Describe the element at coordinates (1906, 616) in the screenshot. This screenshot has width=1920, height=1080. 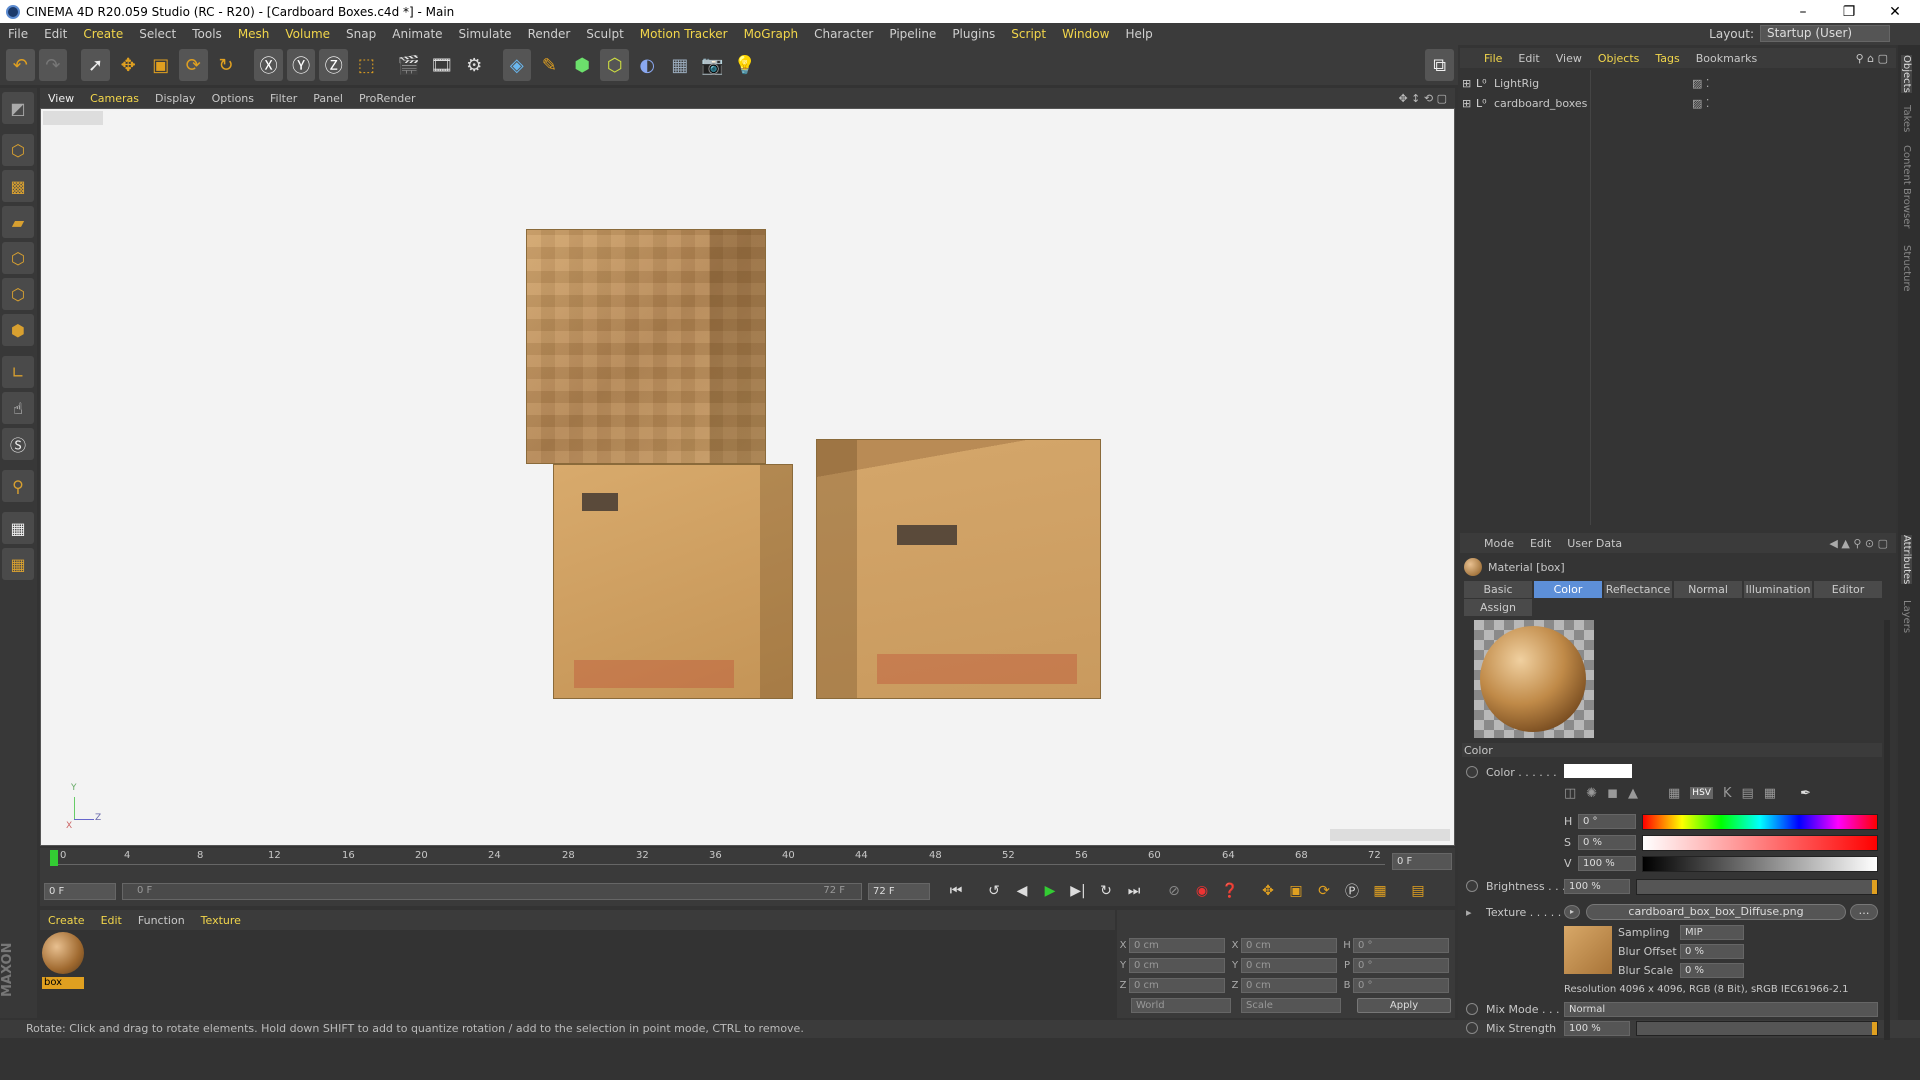
I see `tab-layers: Layers` at that location.